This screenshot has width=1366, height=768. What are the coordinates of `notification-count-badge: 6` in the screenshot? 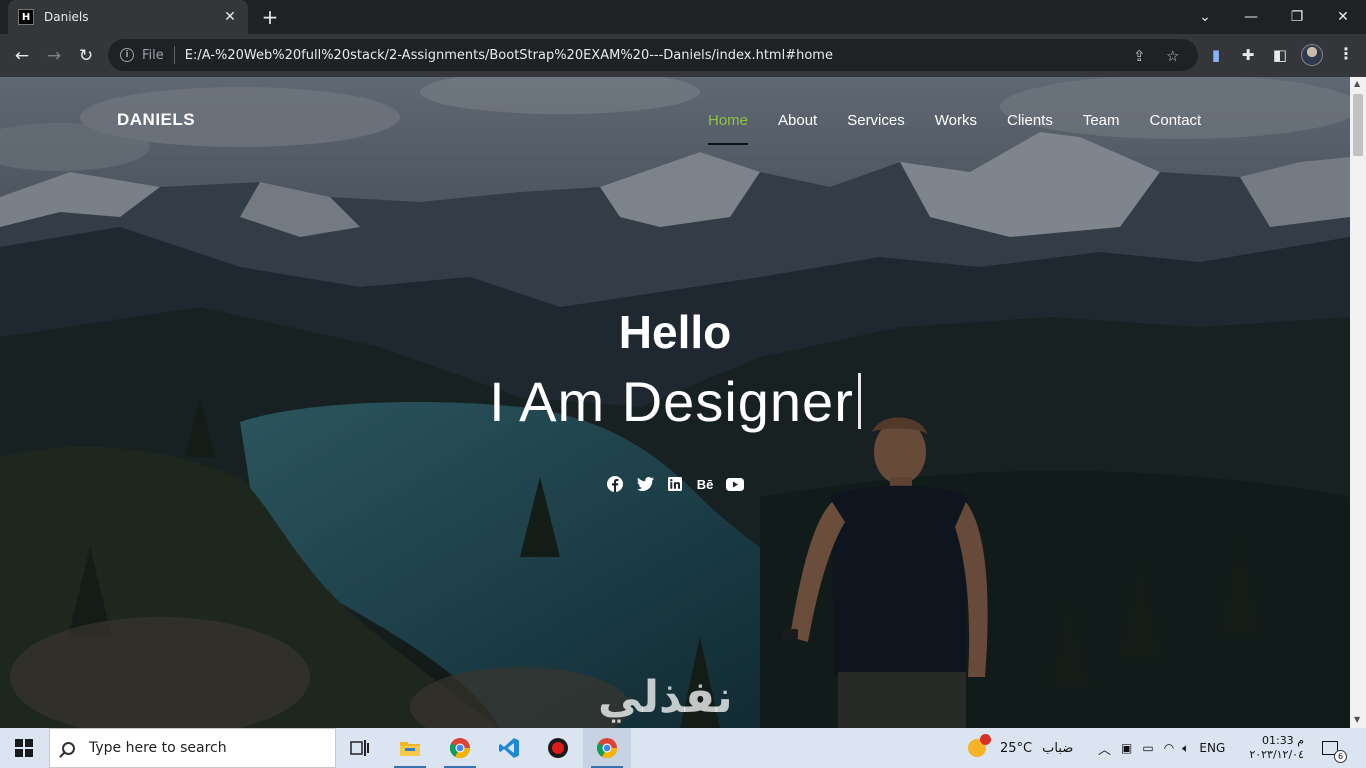 It's located at (1340, 756).